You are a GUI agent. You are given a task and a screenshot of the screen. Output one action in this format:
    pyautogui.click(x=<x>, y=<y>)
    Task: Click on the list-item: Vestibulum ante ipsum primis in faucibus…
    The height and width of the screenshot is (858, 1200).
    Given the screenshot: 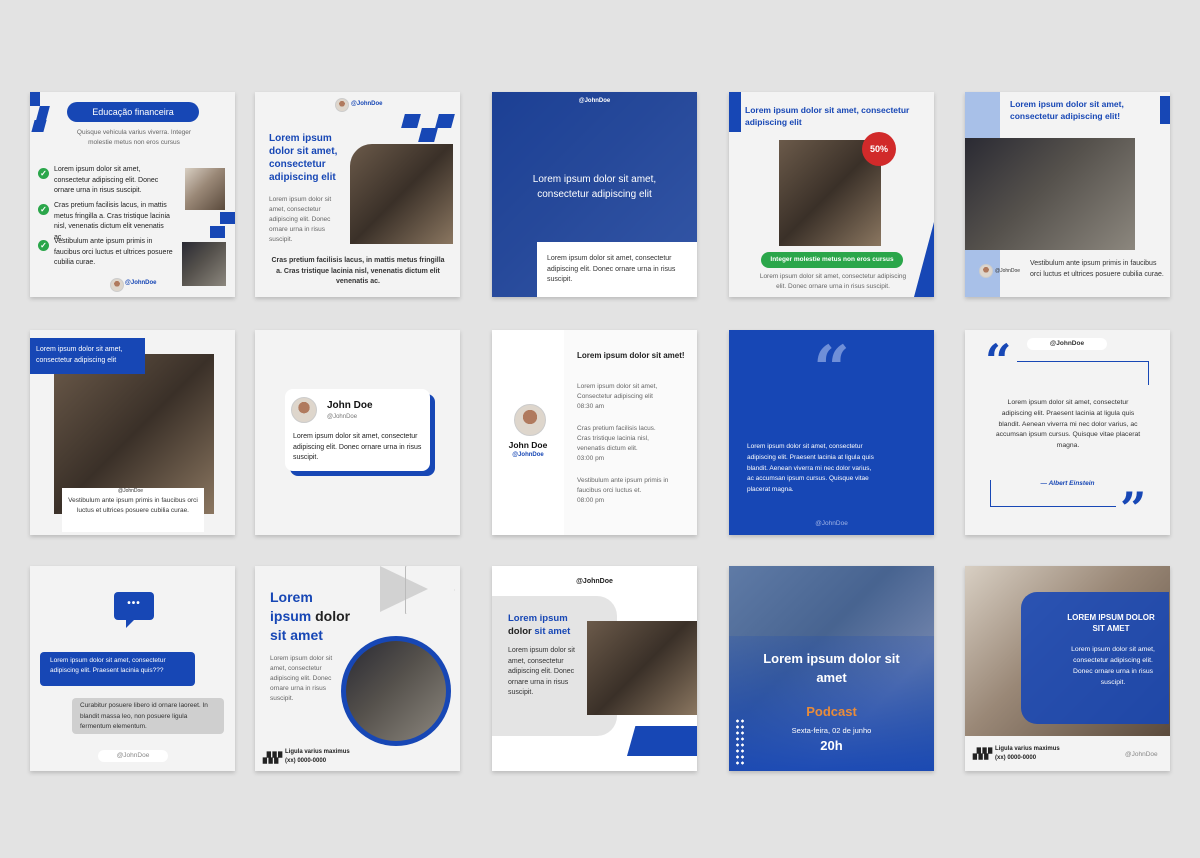 What is the action you would take?
    pyautogui.click(x=113, y=252)
    